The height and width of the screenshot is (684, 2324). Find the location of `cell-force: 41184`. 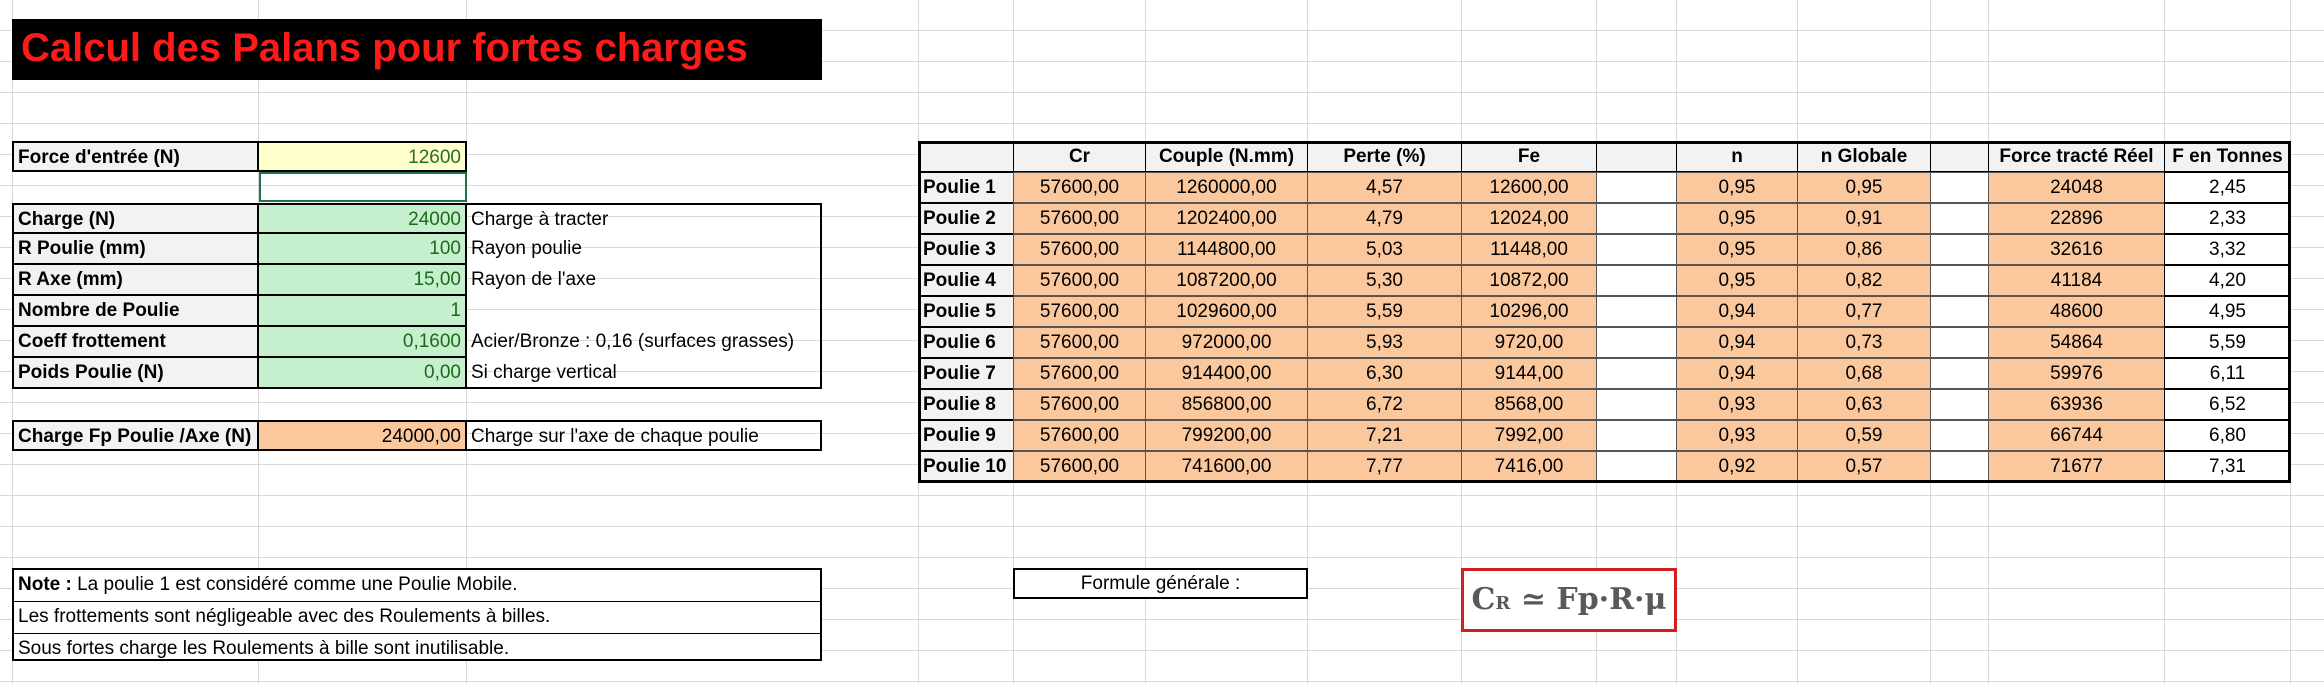

cell-force: 41184 is located at coordinates (2076, 280).